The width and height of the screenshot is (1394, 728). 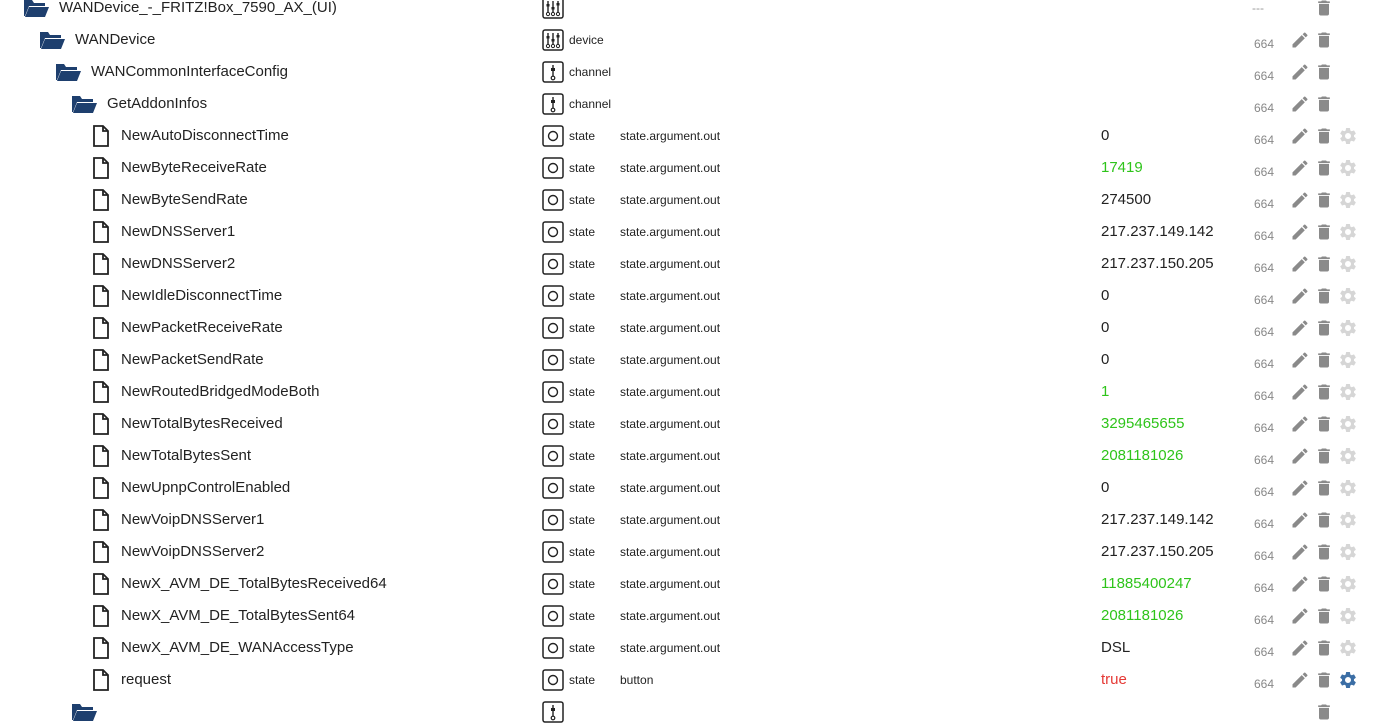 What do you see at coordinates (238, 616) in the screenshot?
I see `object-name: NewX_AVM_DE_TotalBytesSent64` at bounding box center [238, 616].